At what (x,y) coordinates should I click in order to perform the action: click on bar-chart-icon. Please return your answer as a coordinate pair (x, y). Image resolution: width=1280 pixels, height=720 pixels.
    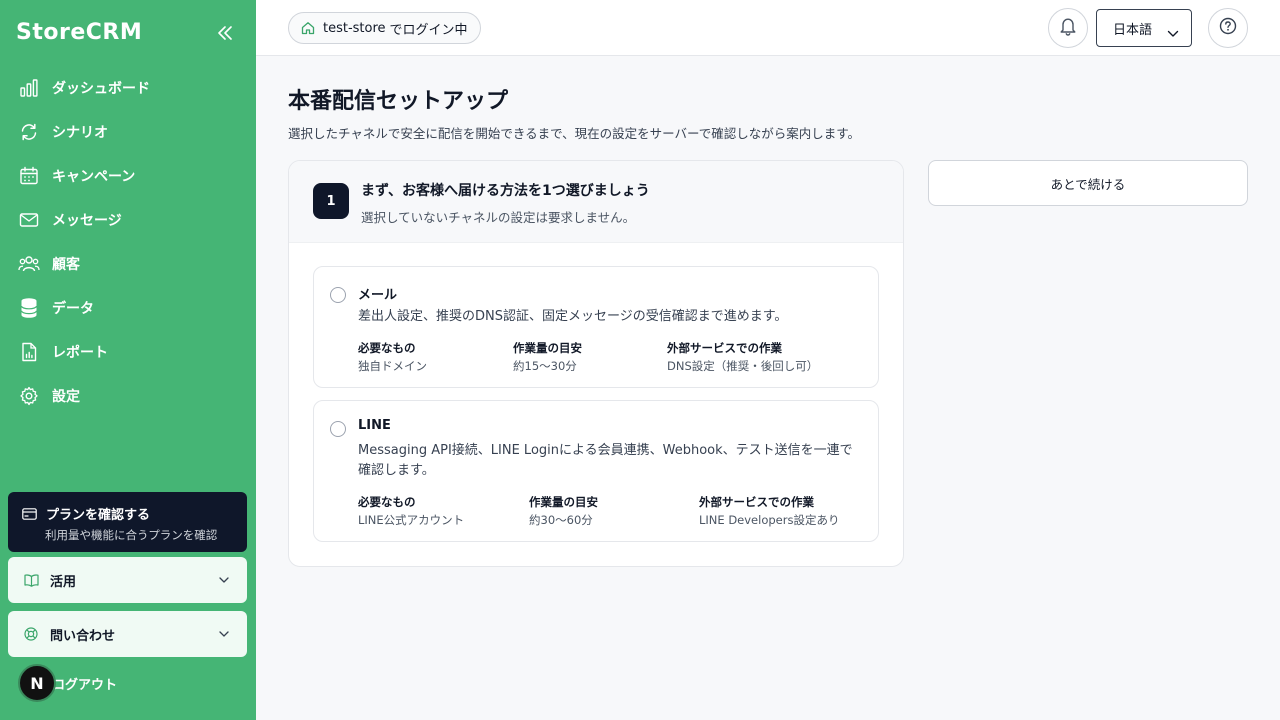
    Looking at the image, I should click on (29, 88).